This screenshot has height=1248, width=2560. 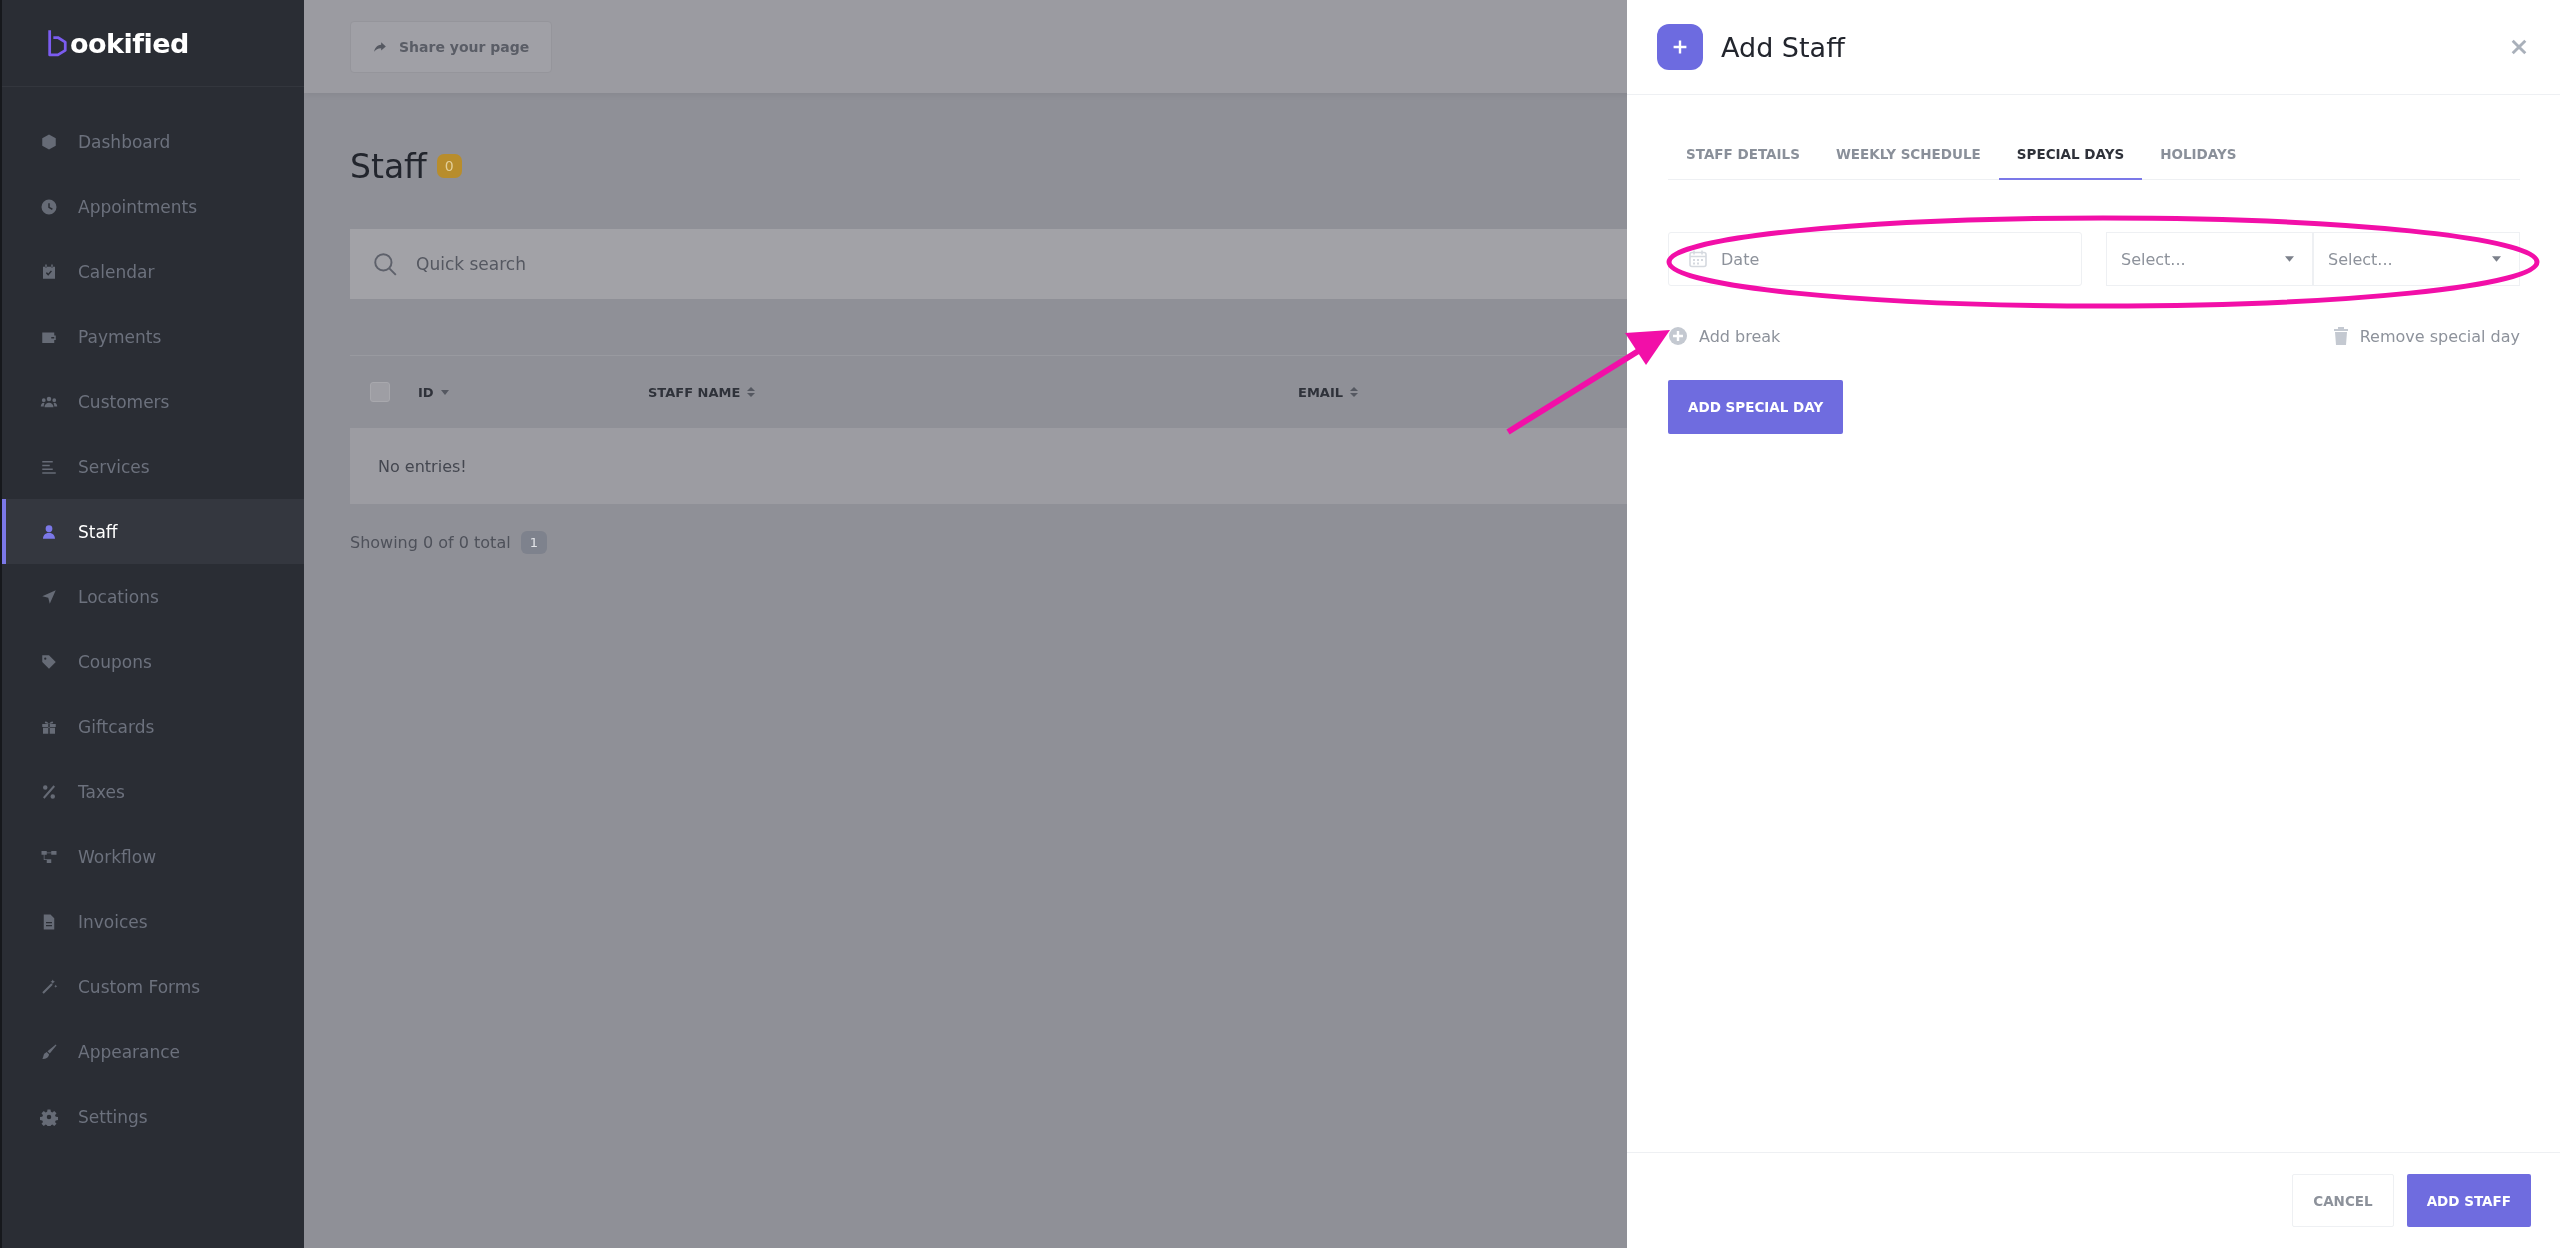 What do you see at coordinates (1756, 407) in the screenshot?
I see `add-special-day-button: ADD SPECIAL DAY` at bounding box center [1756, 407].